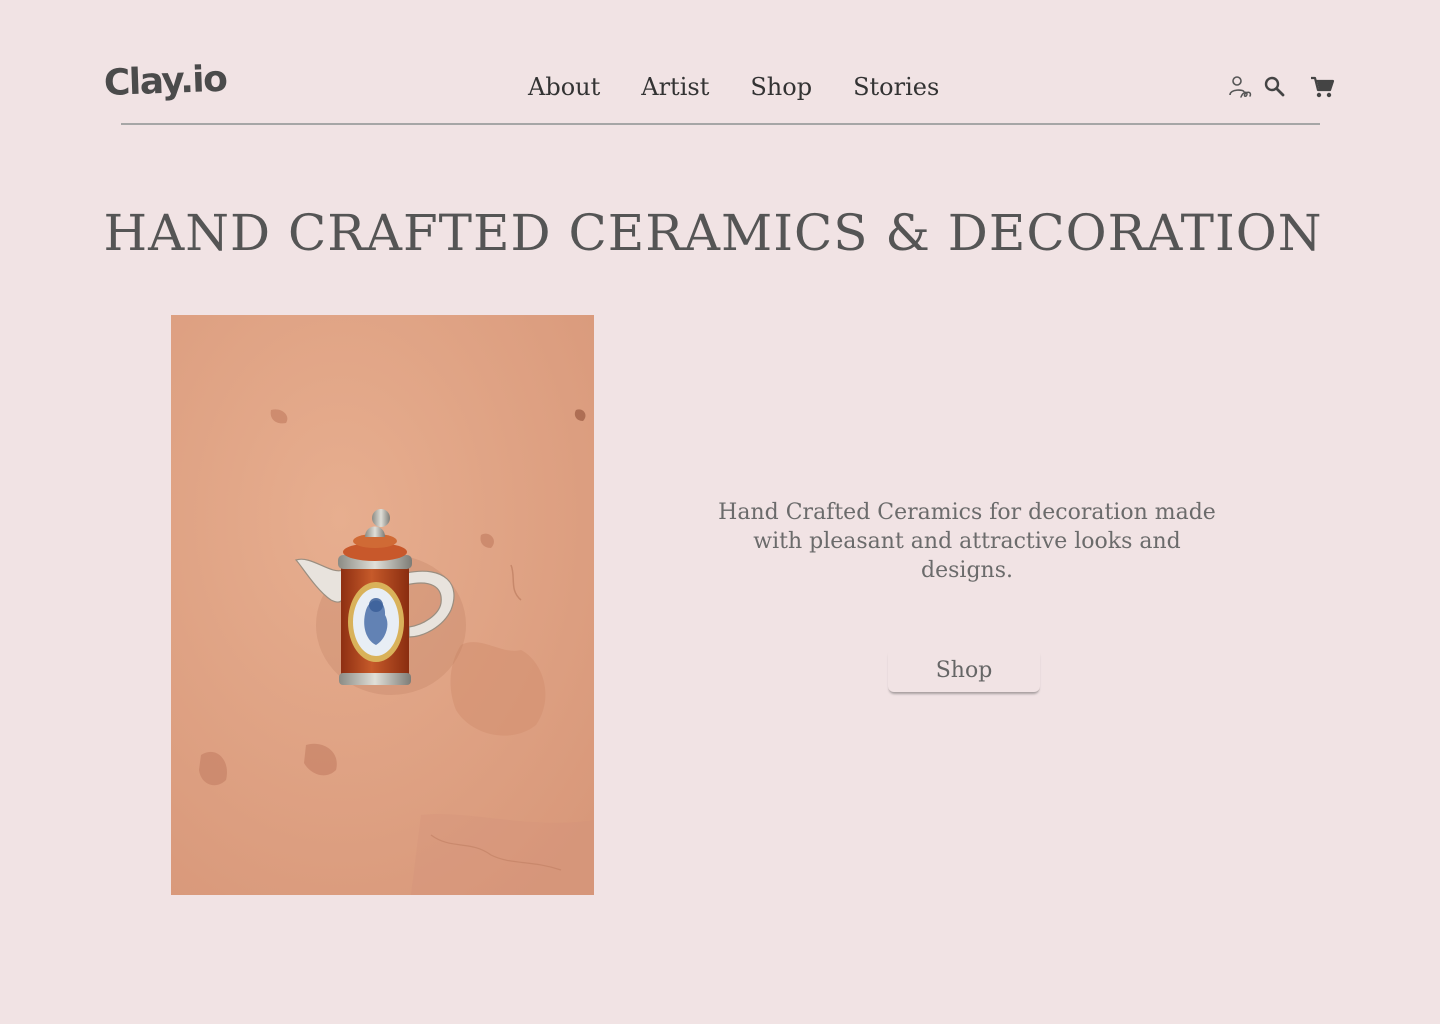 Image resolution: width=1440 pixels, height=1024 pixels. What do you see at coordinates (675, 87) in the screenshot?
I see `nav-link-artist: Artist` at bounding box center [675, 87].